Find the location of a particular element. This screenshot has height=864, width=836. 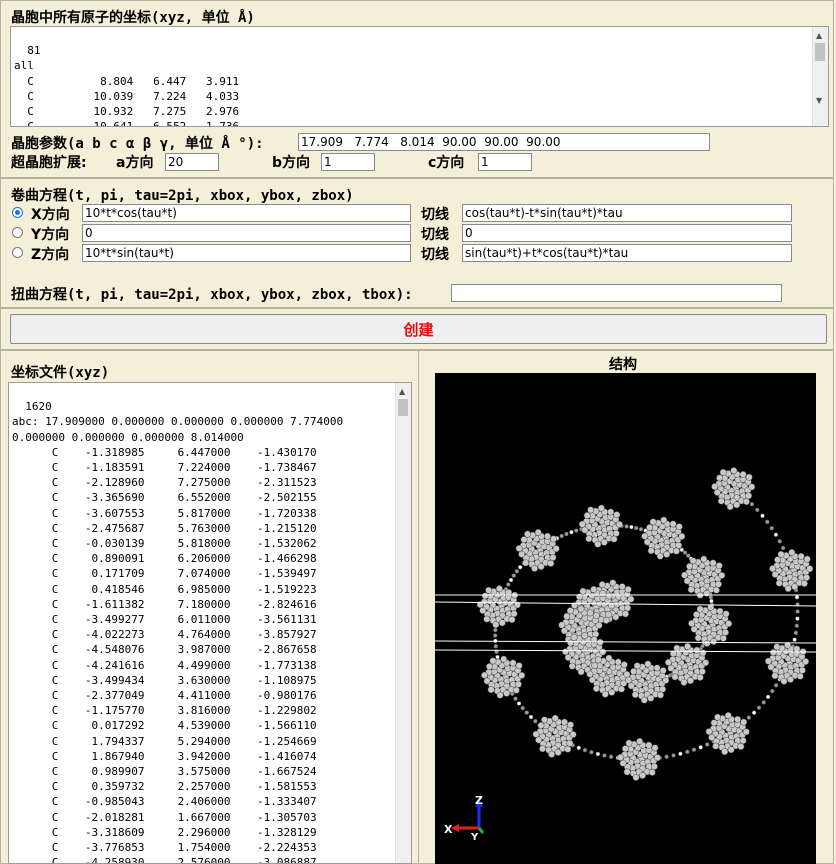

y-tangent-input is located at coordinates (627, 233).